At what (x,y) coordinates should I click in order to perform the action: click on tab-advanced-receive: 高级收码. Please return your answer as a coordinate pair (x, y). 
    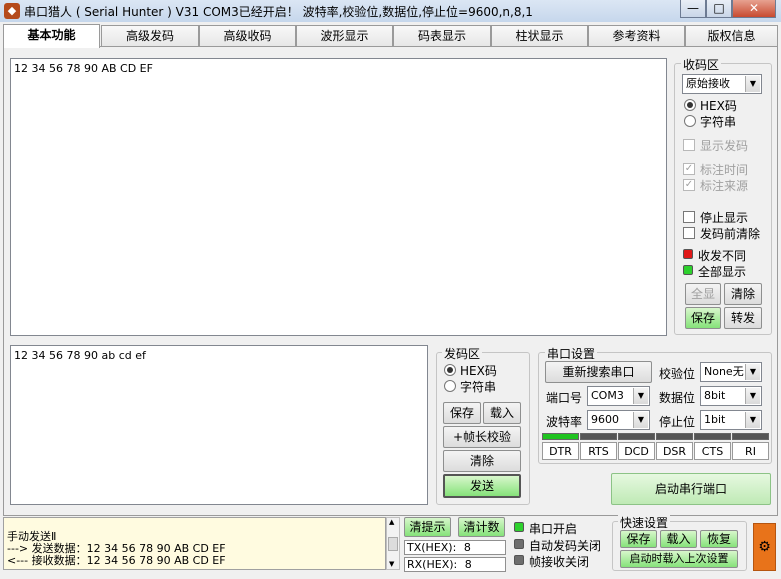
    Looking at the image, I should click on (247, 36).